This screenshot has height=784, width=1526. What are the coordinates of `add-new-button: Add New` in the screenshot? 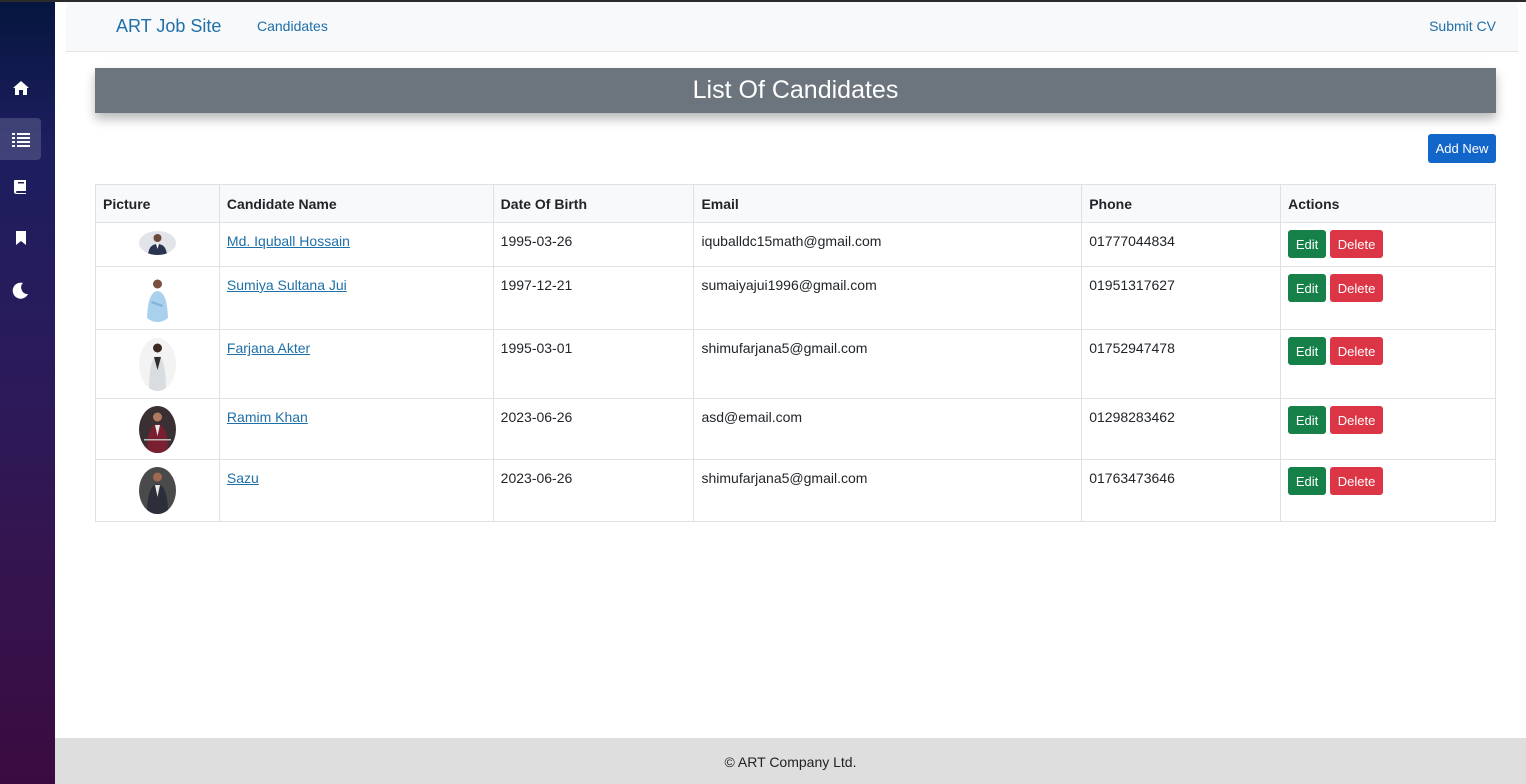 It's located at (1462, 148).